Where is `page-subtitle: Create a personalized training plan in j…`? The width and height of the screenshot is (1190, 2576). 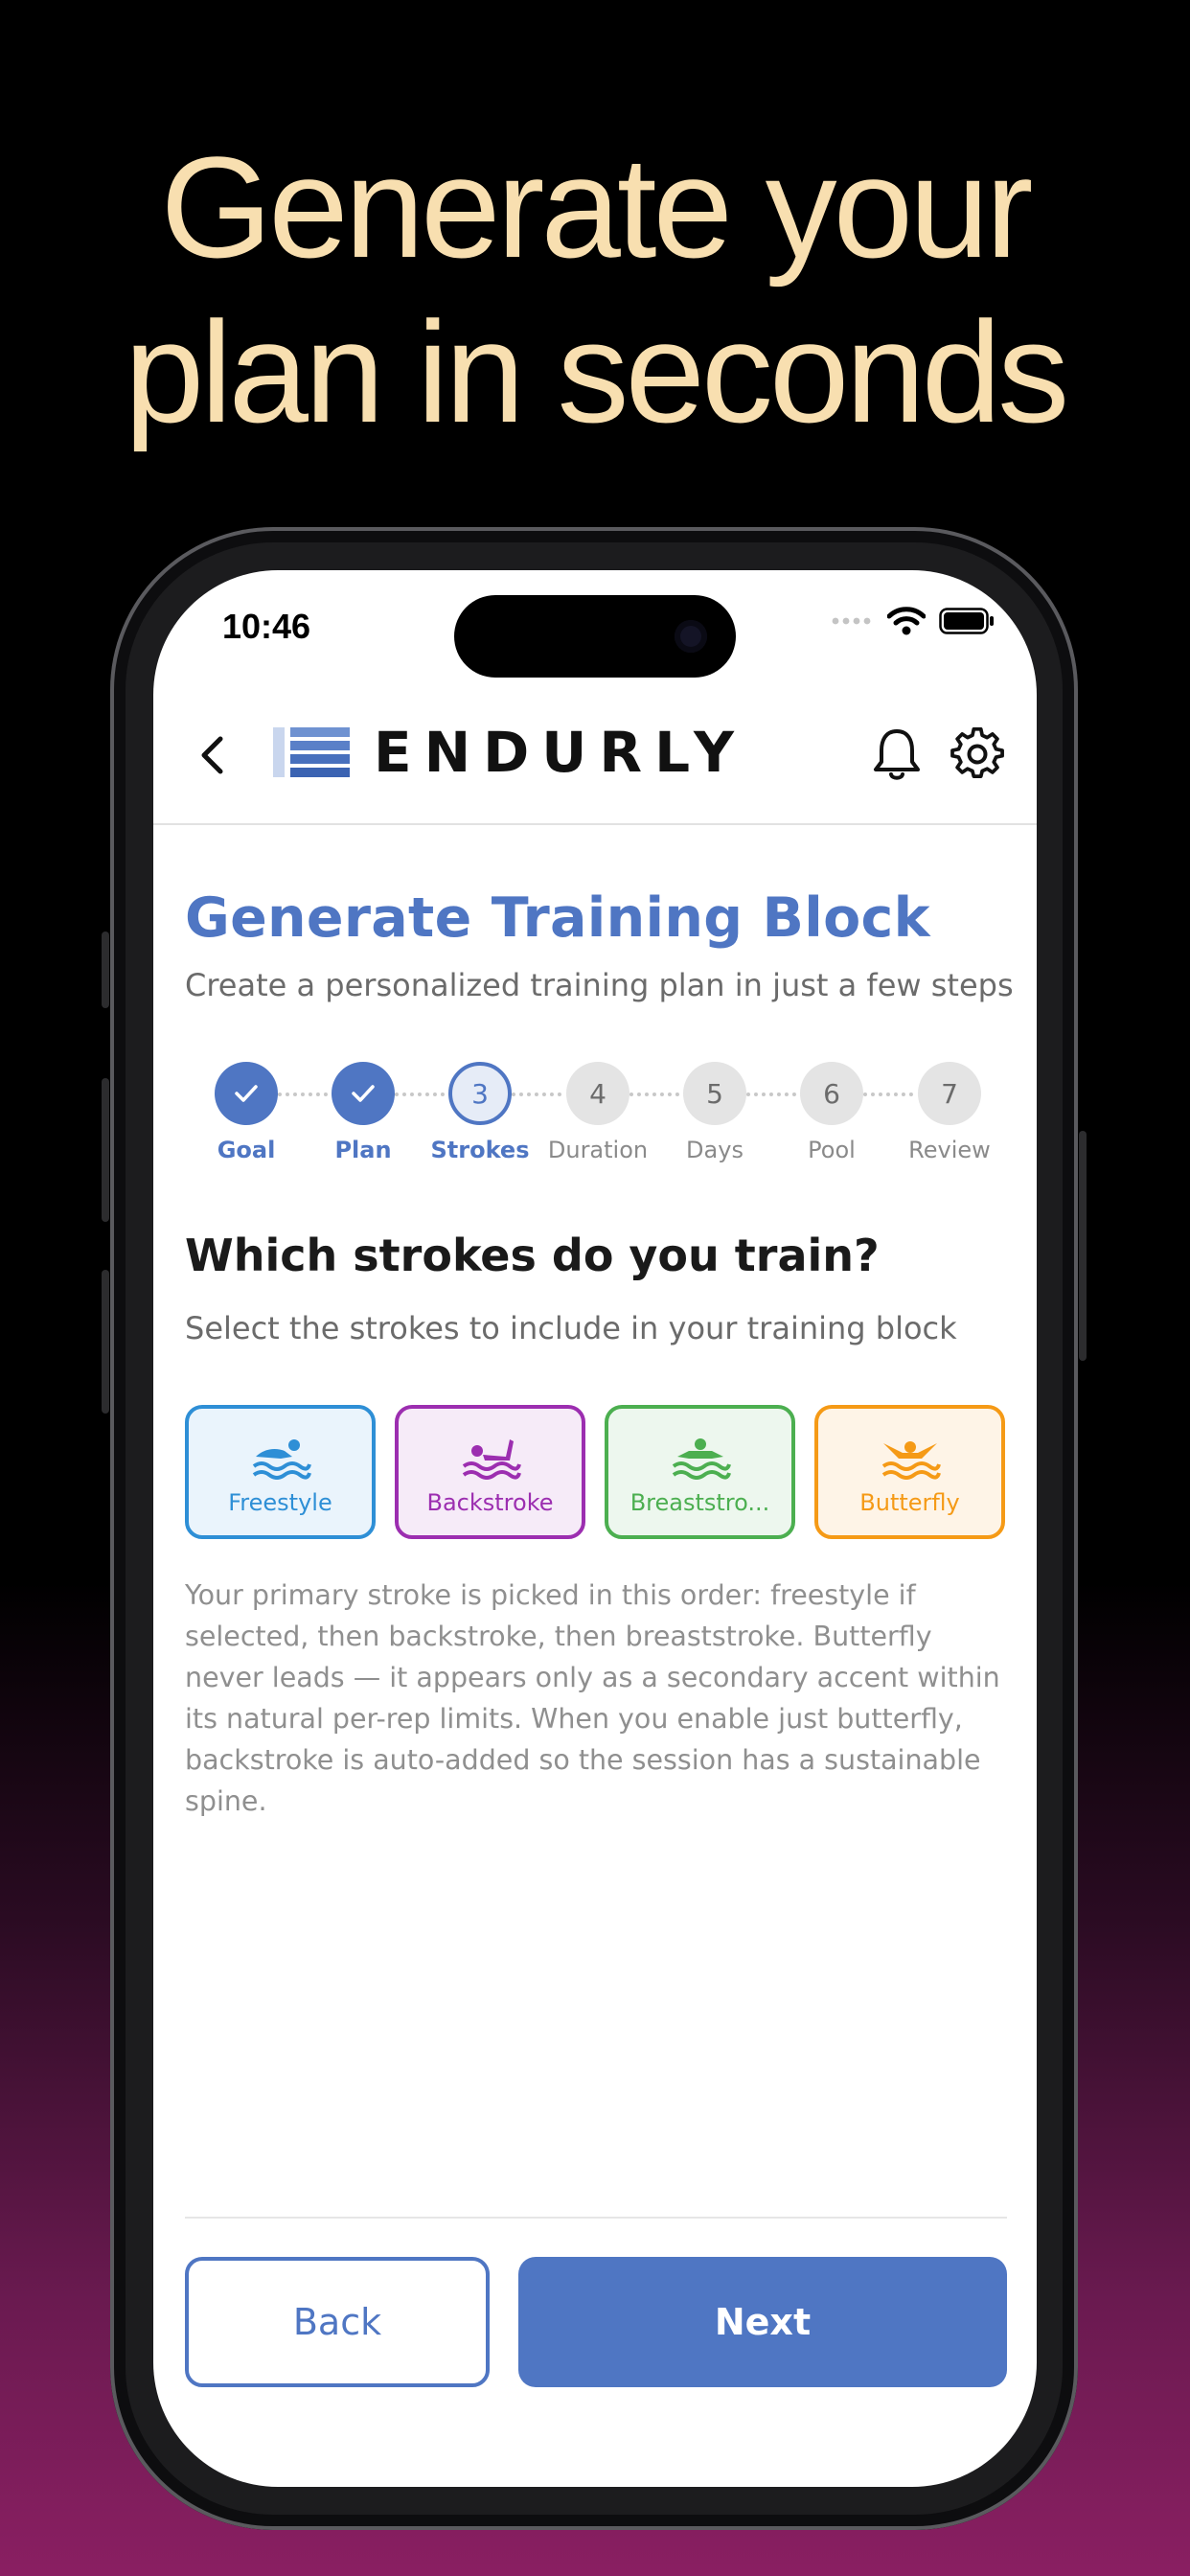
page-subtitle: Create a personalized training plan in j… is located at coordinates (600, 985).